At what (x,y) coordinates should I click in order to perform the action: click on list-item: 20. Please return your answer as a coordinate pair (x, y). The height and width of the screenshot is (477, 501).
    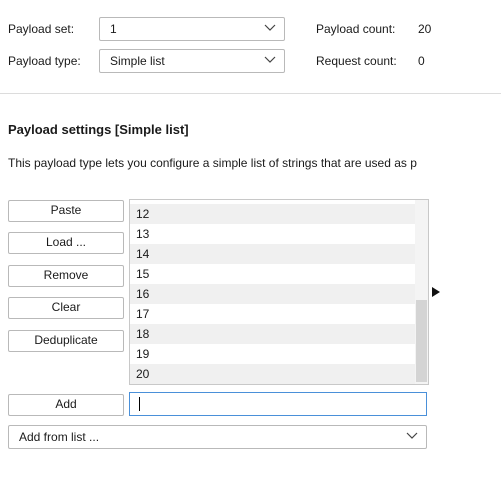
    Looking at the image, I should click on (273, 374).